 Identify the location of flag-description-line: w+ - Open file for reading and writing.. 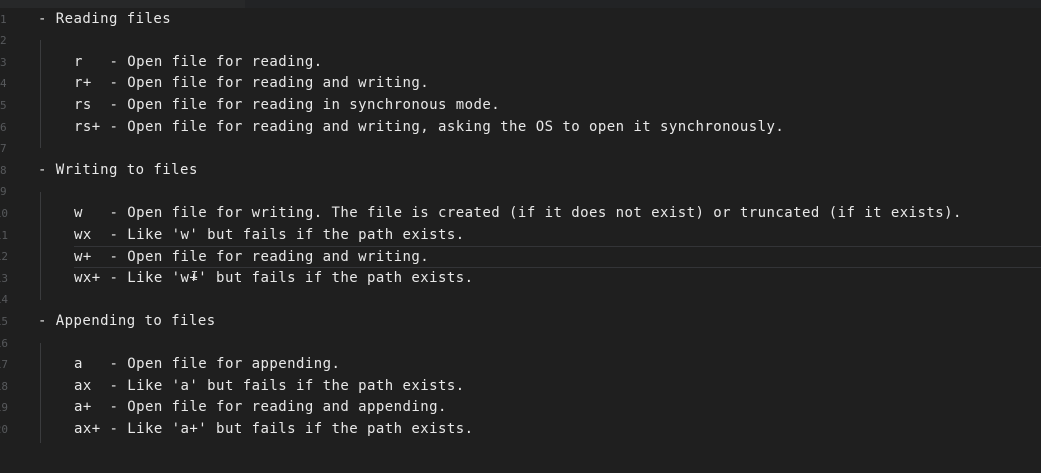
(557, 257).